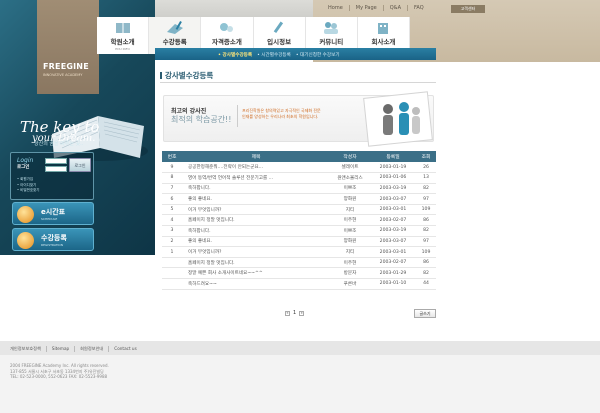 The image size is (600, 413). Describe the element at coordinates (425, 313) in the screenshot. I see `write-button: 글쓰기` at that location.